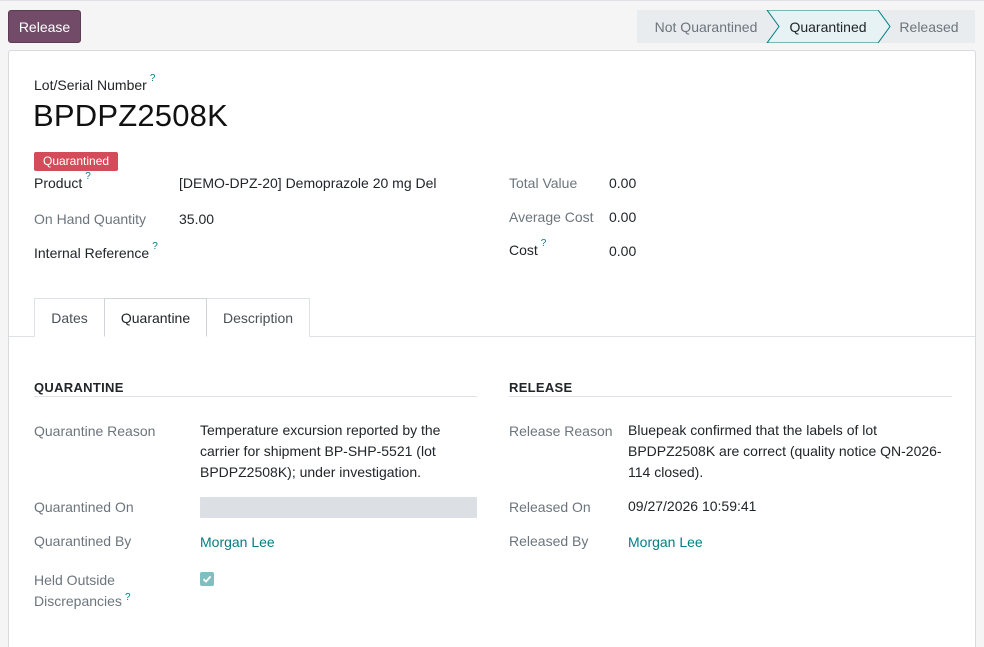 This screenshot has height=647, width=984. I want to click on average-cost-value: 0.00, so click(623, 217).